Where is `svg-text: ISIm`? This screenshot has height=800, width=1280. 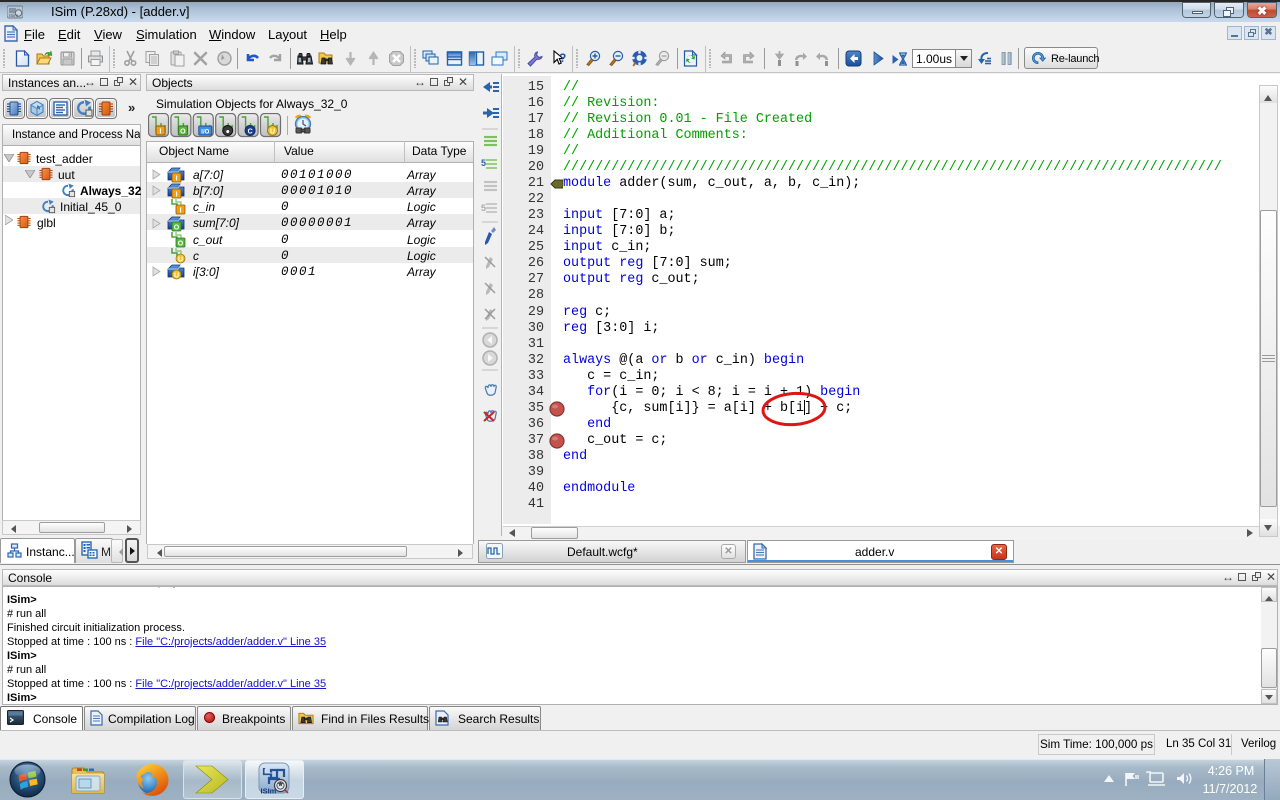 svg-text: ISIm is located at coordinates (269, 791).